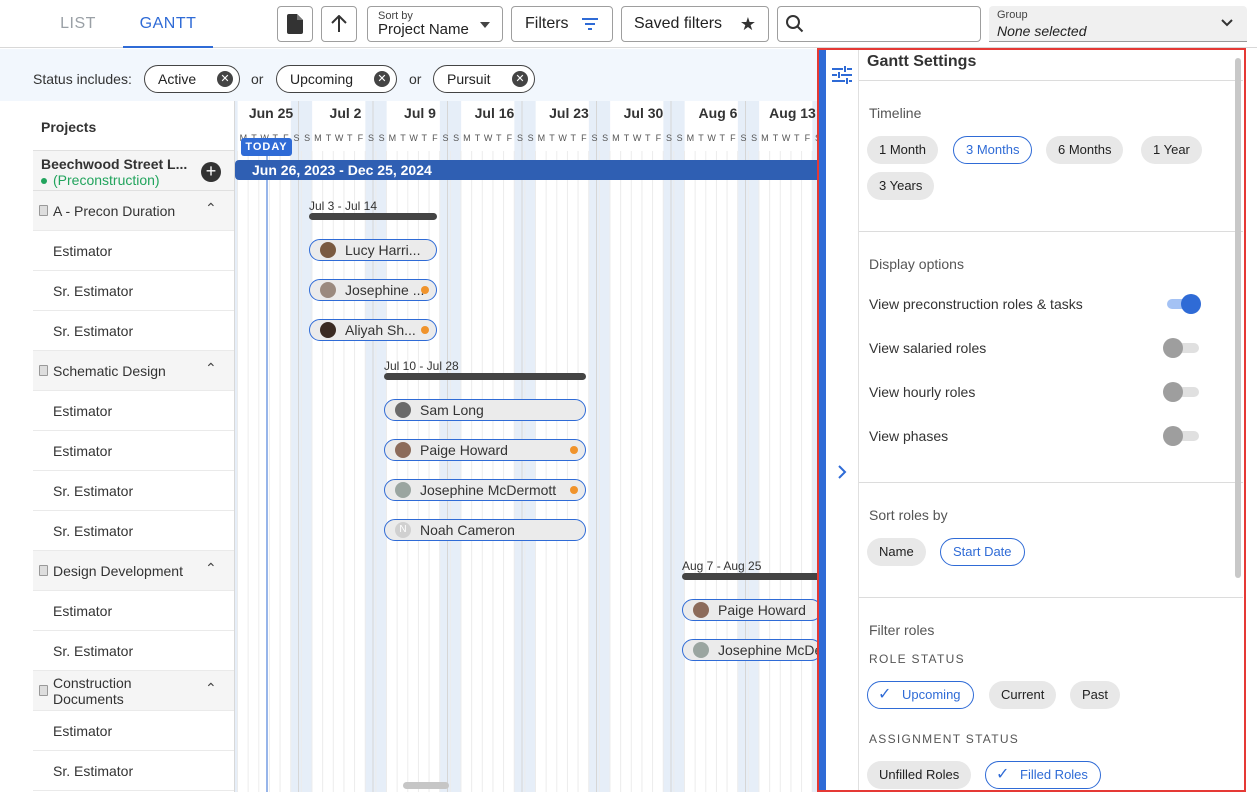  I want to click on tab-list: LIST, so click(78, 24).